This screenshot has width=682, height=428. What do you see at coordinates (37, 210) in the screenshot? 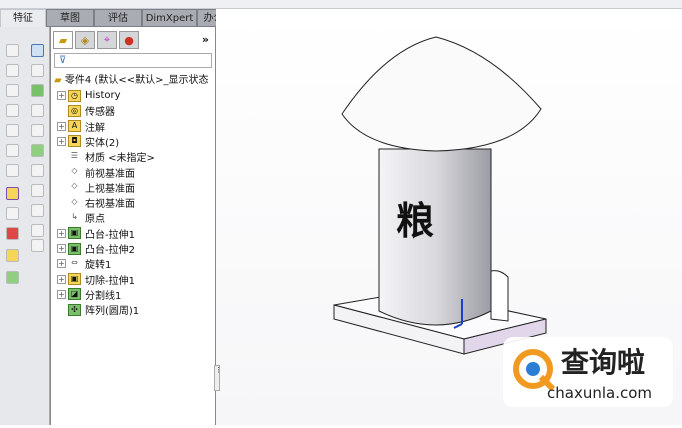
I see `freeform-icon` at bounding box center [37, 210].